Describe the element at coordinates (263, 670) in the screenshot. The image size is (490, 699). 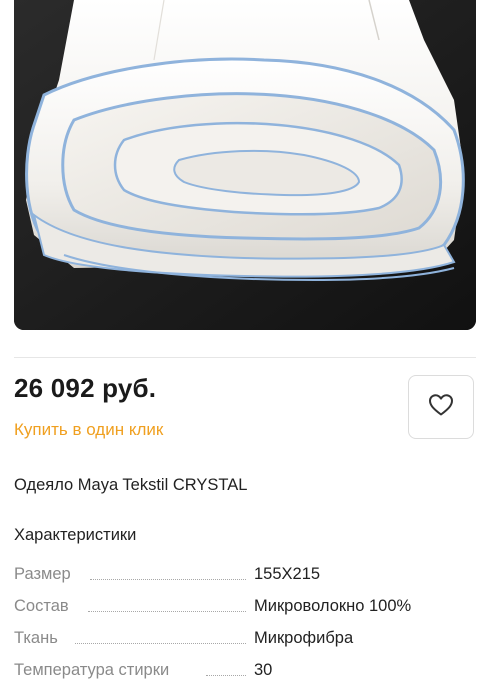
I see `spec-value: 30` at that location.